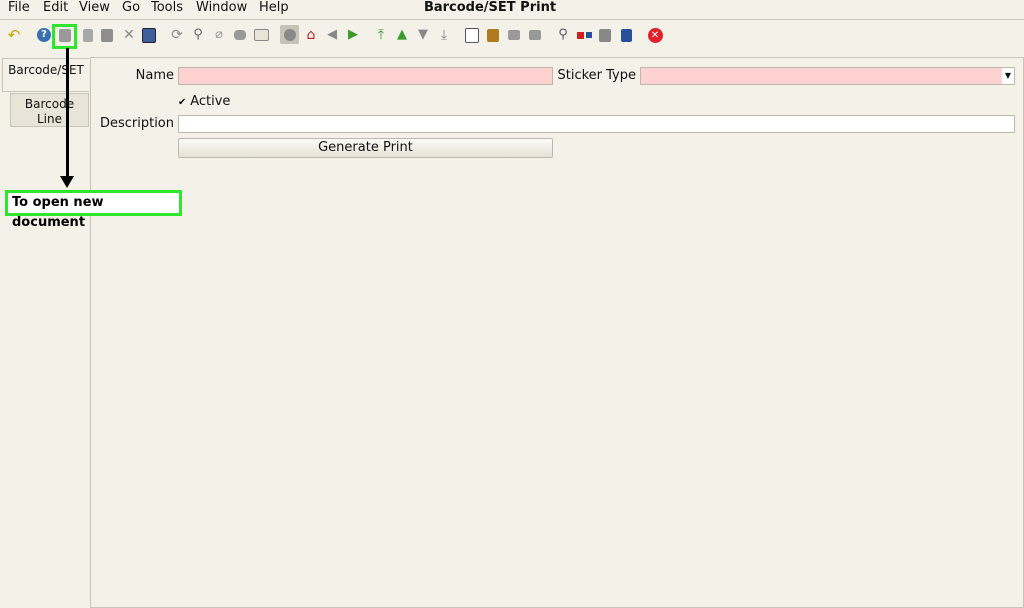 The height and width of the screenshot is (608, 1024). Describe the element at coordinates (67, 113) in the screenshot. I see `annotation-arrow-line` at that location.